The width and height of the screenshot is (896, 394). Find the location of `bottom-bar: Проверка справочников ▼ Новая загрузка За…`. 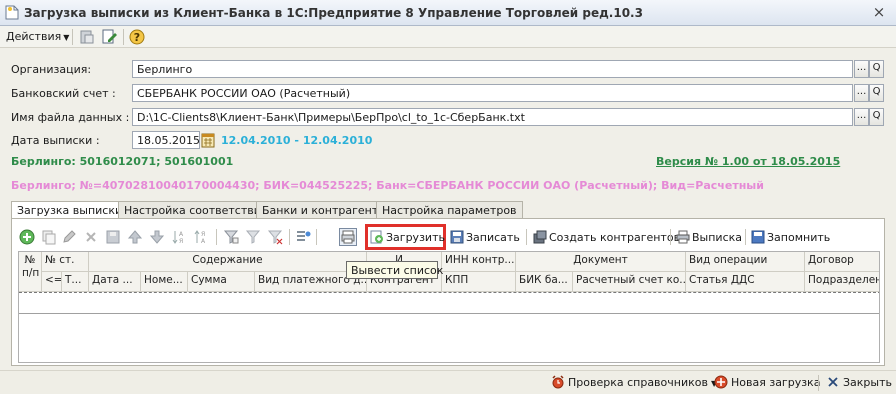

bottom-bar: Проверка справочников ▼ Новая загрузка За… is located at coordinates (448, 382).